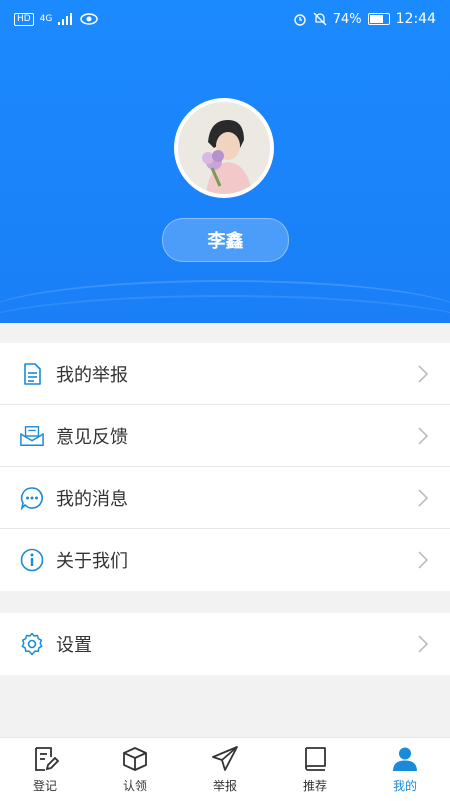 The image size is (450, 801). Describe the element at coordinates (225, 560) in the screenshot. I see `menu-item-about-us: 关于我们` at that location.